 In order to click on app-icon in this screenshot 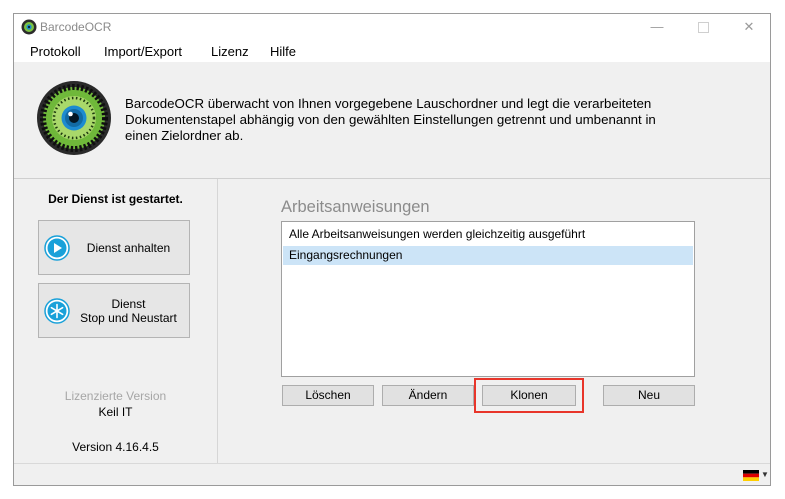, I will do `click(29, 27)`.